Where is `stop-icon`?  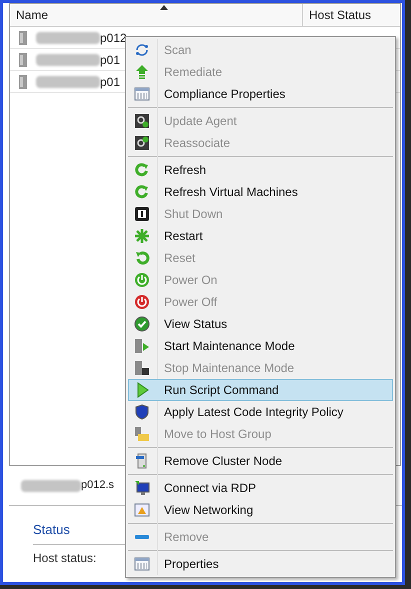
stop-icon is located at coordinates (142, 214).